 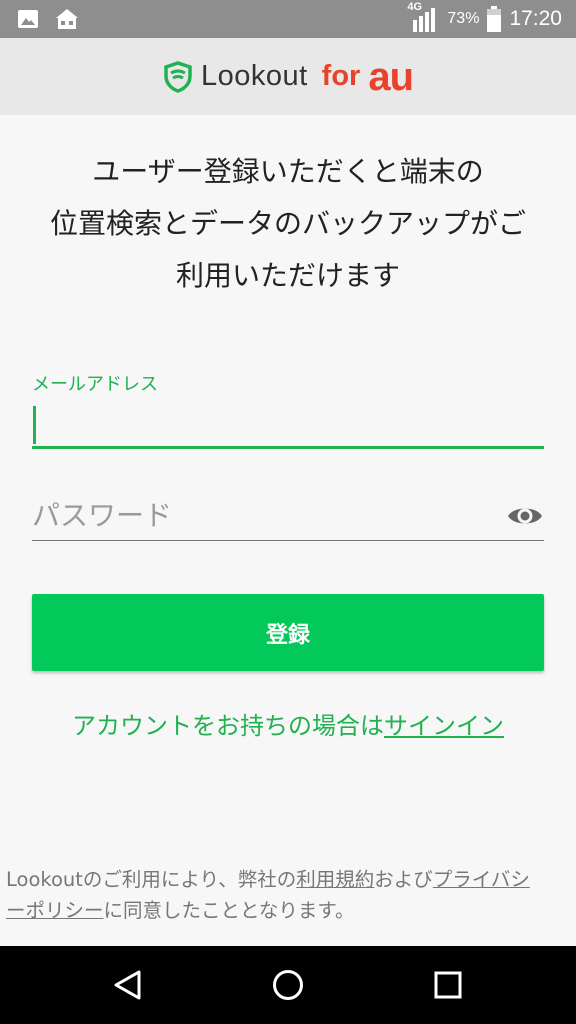 I want to click on signin-prefix: アカウントをお持ちの場合は, so click(x=228, y=726).